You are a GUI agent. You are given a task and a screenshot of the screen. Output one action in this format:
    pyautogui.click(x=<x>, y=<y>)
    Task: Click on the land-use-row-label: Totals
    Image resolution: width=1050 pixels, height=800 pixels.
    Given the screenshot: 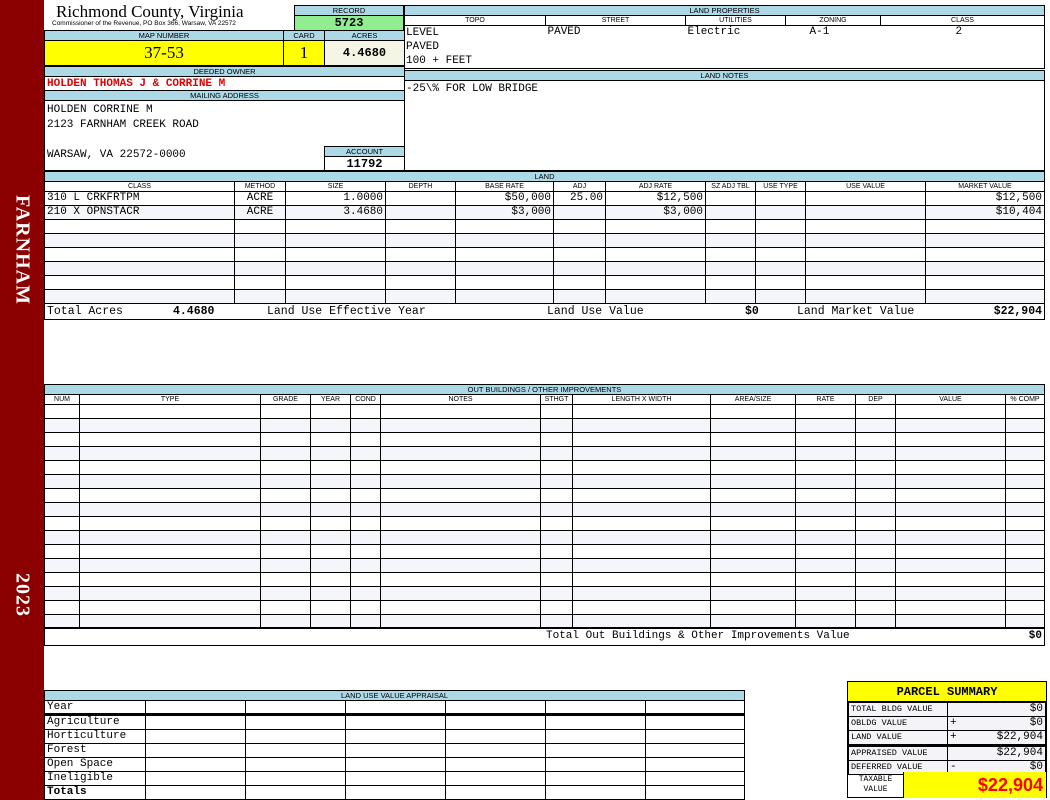 What is the action you would take?
    pyautogui.click(x=95, y=792)
    